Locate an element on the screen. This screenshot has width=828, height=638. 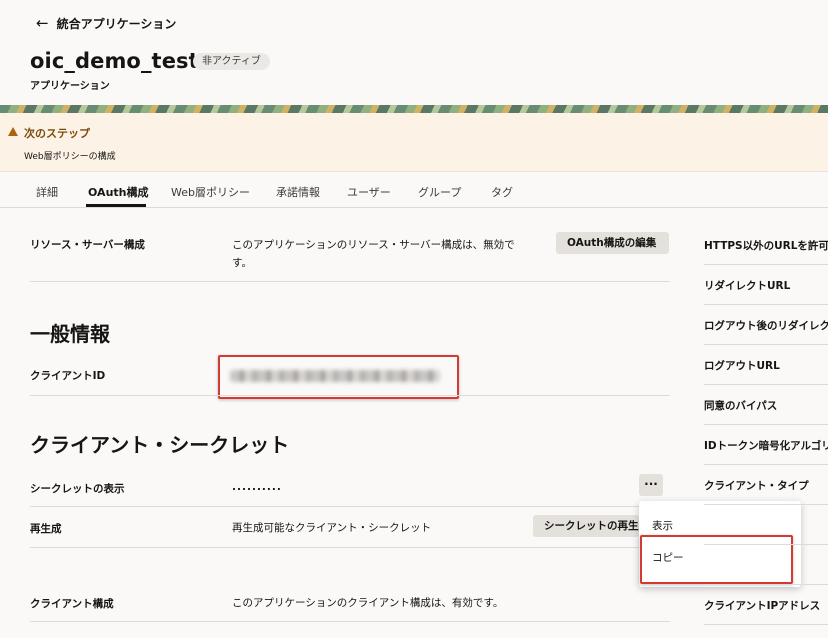
client-type-label: クライアント・タイプ is located at coordinates (756, 486).